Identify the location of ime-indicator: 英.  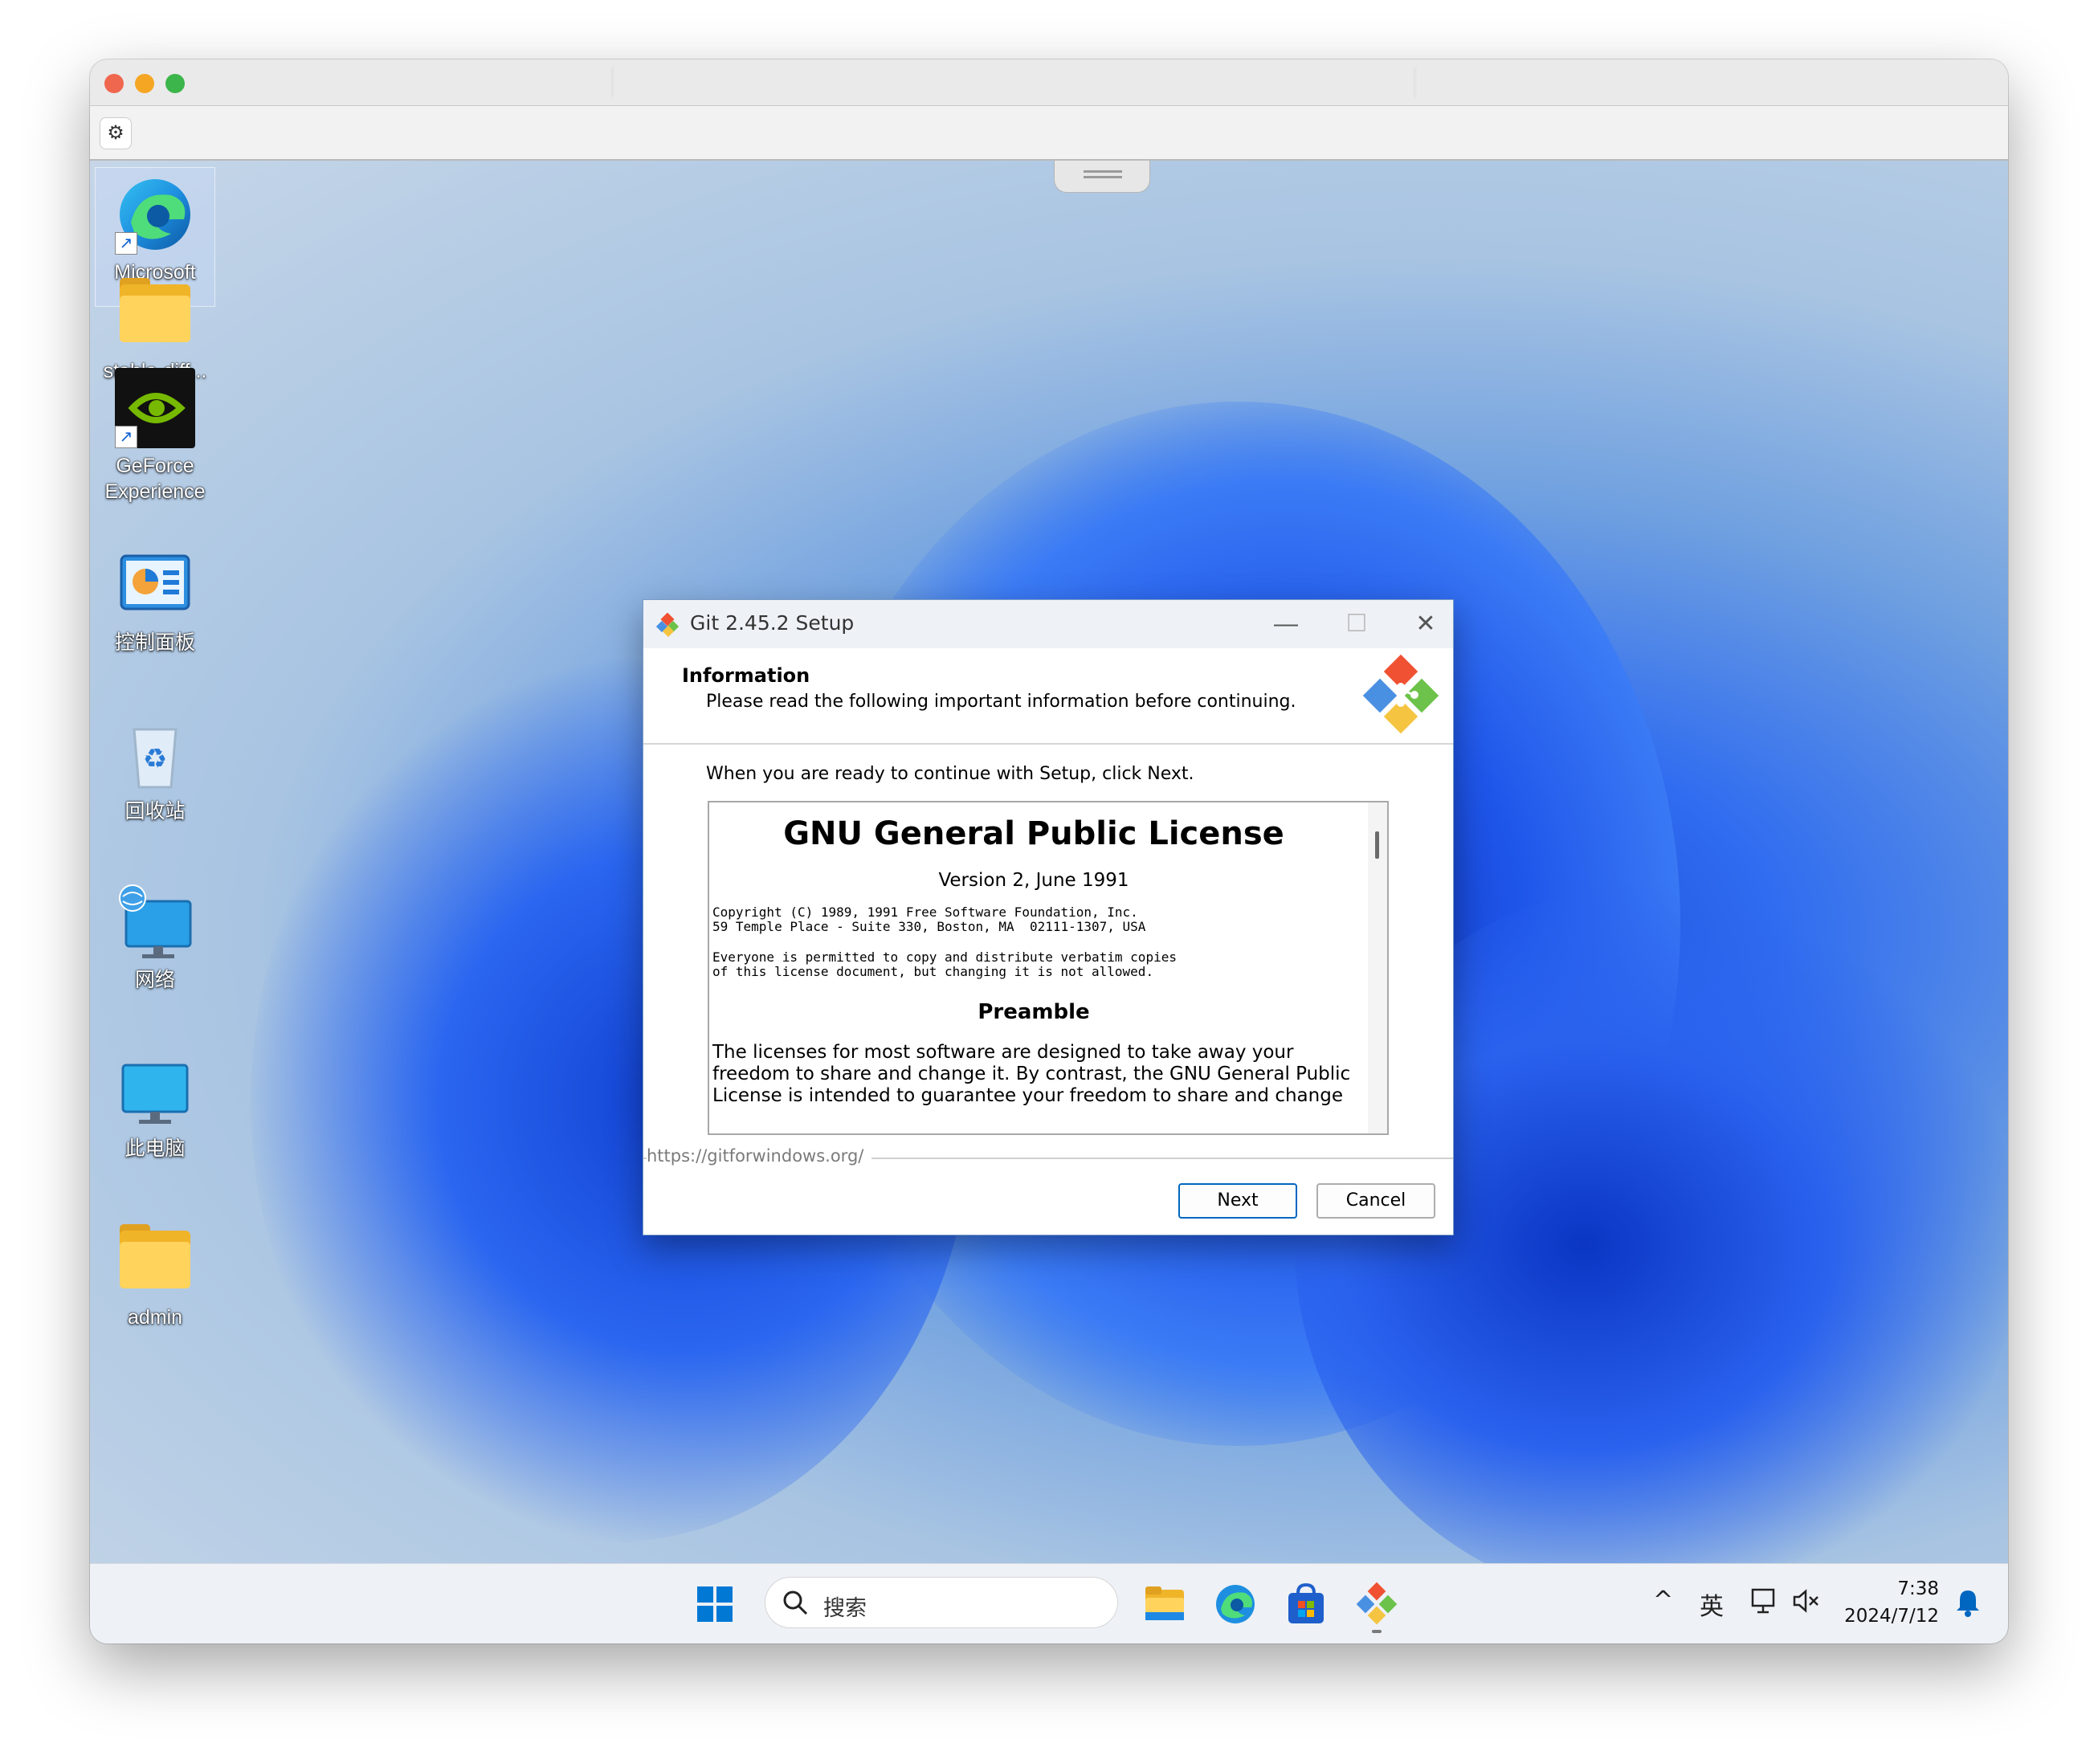
(1712, 1604).